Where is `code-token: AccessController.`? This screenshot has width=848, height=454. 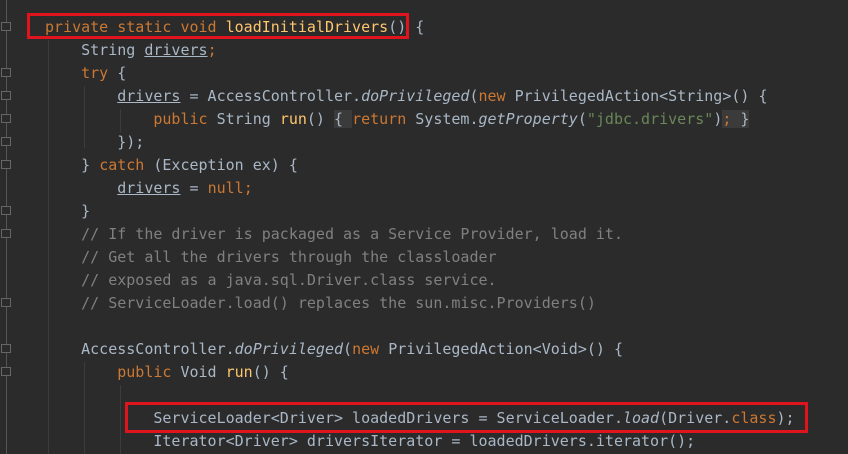
code-token: AccessController. is located at coordinates (140, 349).